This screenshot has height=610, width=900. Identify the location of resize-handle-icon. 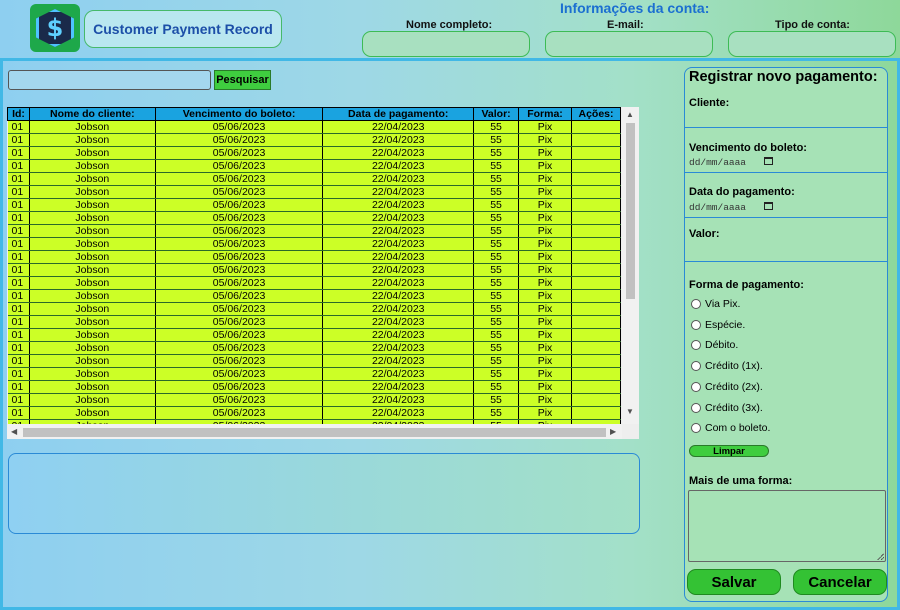
(880, 556).